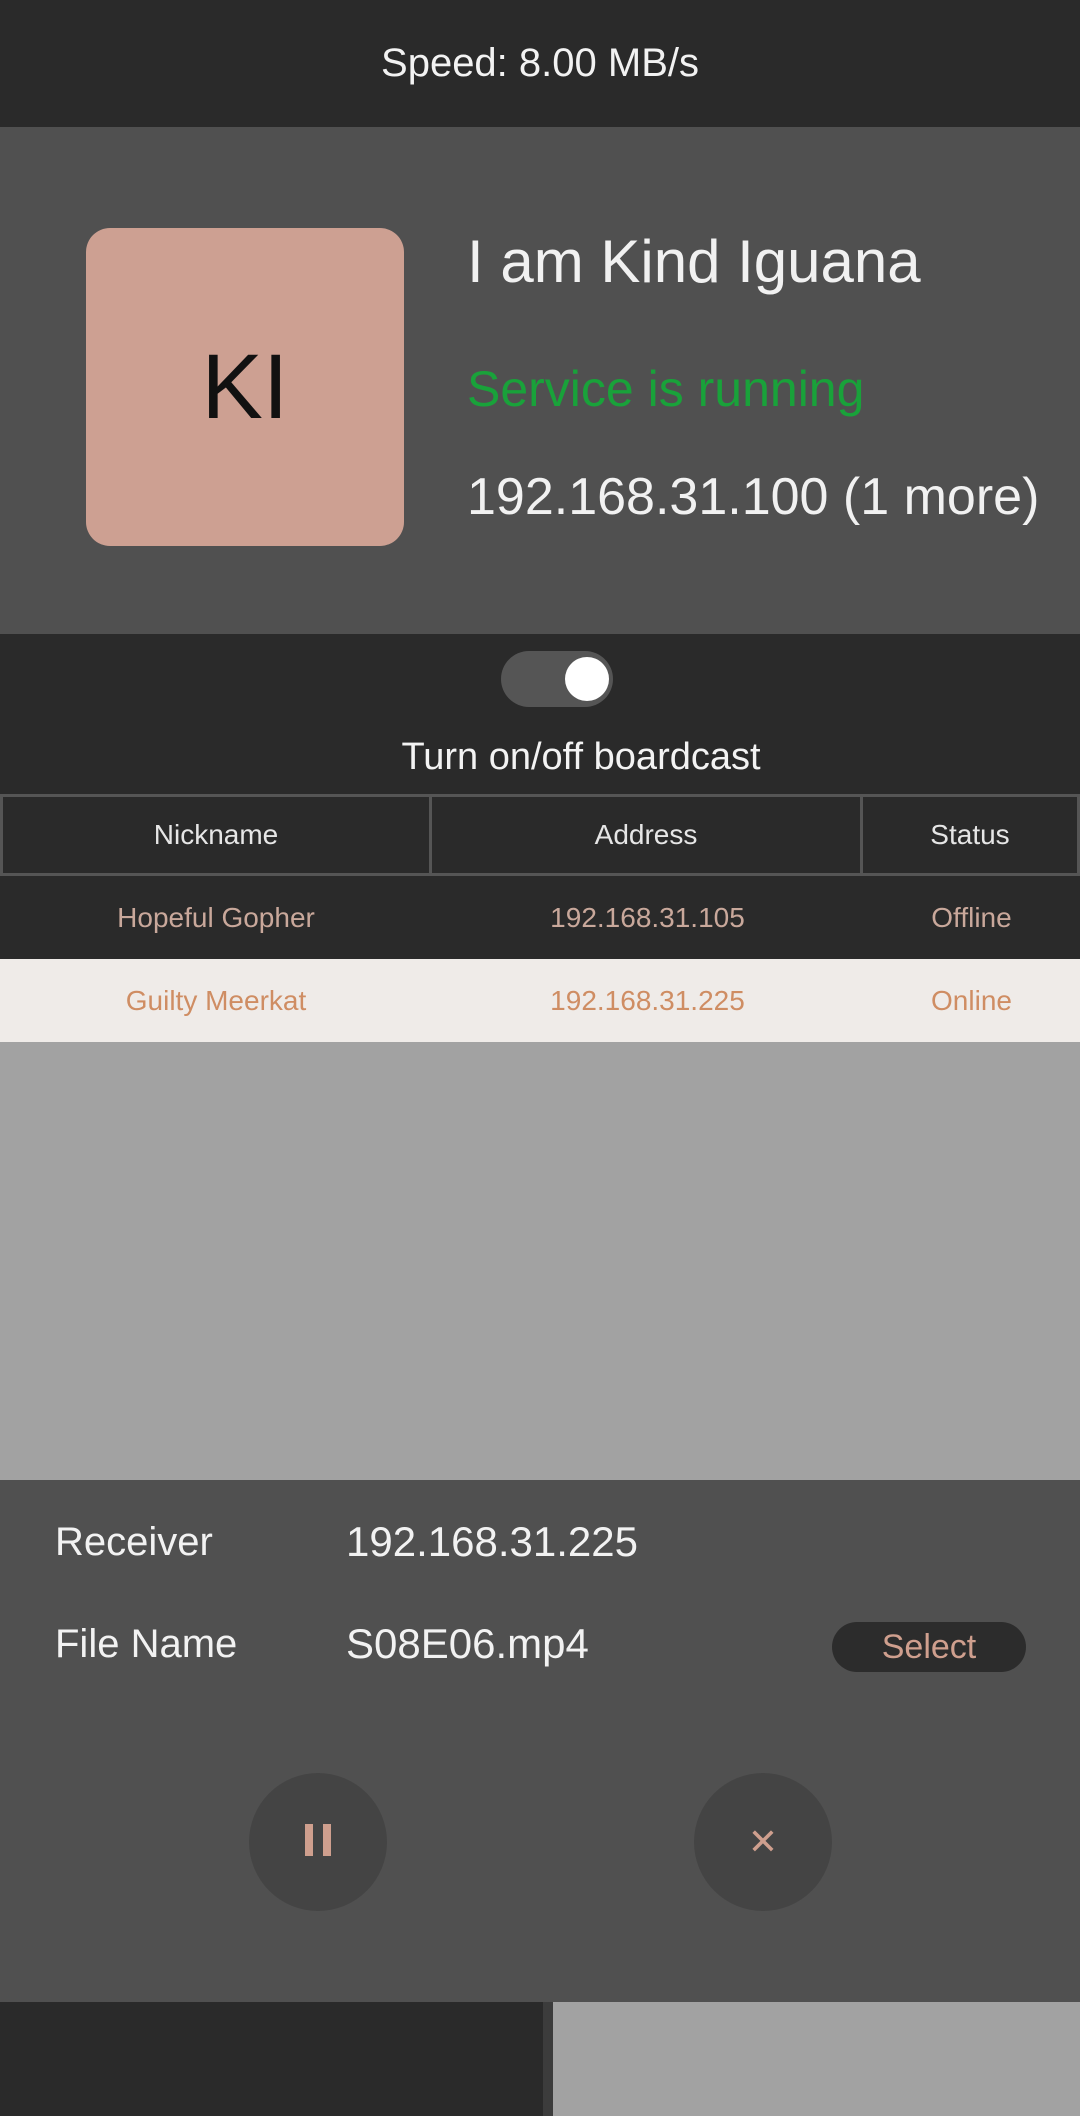  I want to click on peer-table-header: Nickname Address Status, so click(540, 835).